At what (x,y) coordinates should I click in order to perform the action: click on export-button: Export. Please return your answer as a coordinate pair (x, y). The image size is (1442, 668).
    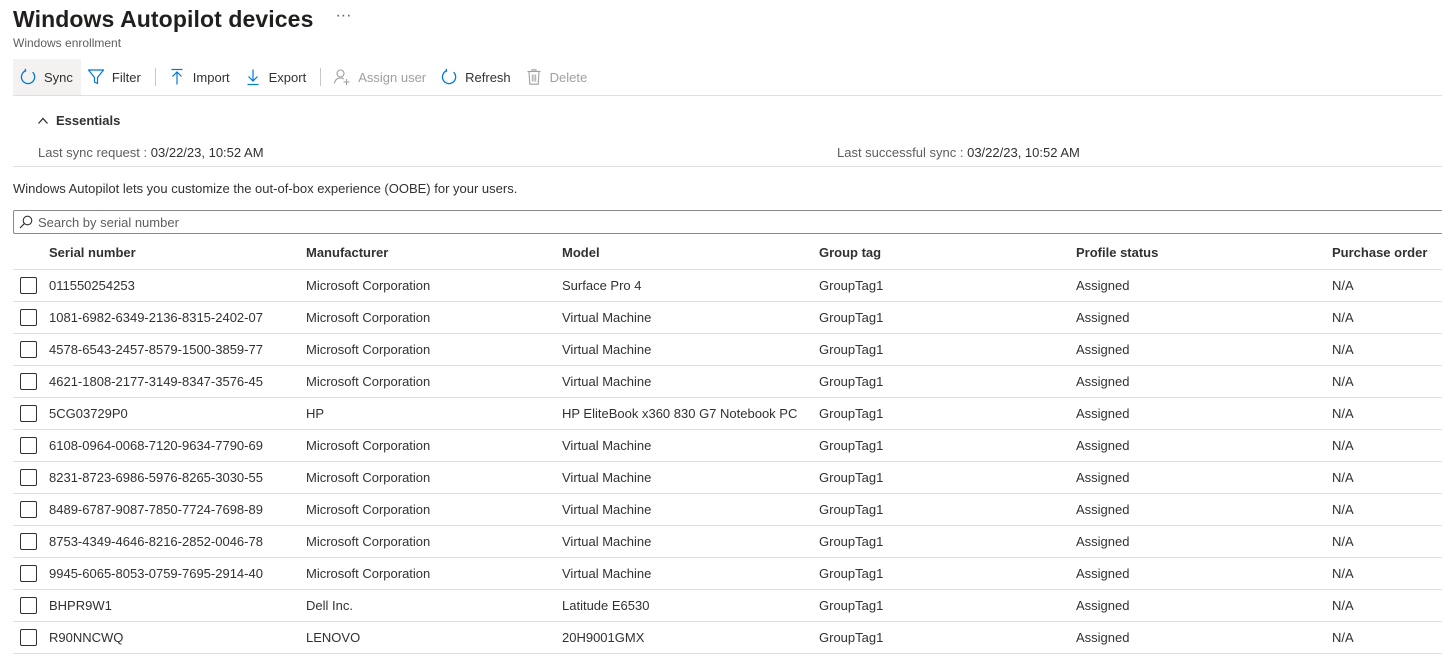
    Looking at the image, I should click on (276, 77).